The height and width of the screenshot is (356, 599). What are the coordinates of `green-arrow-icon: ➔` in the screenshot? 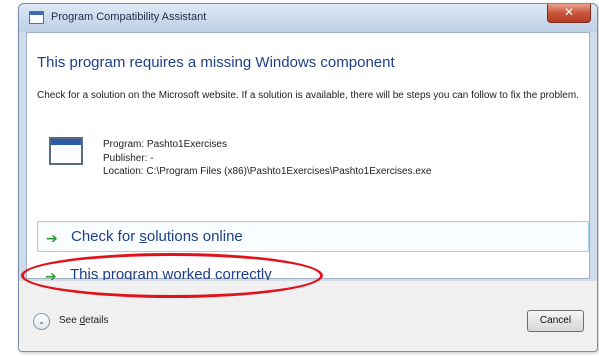 It's located at (52, 238).